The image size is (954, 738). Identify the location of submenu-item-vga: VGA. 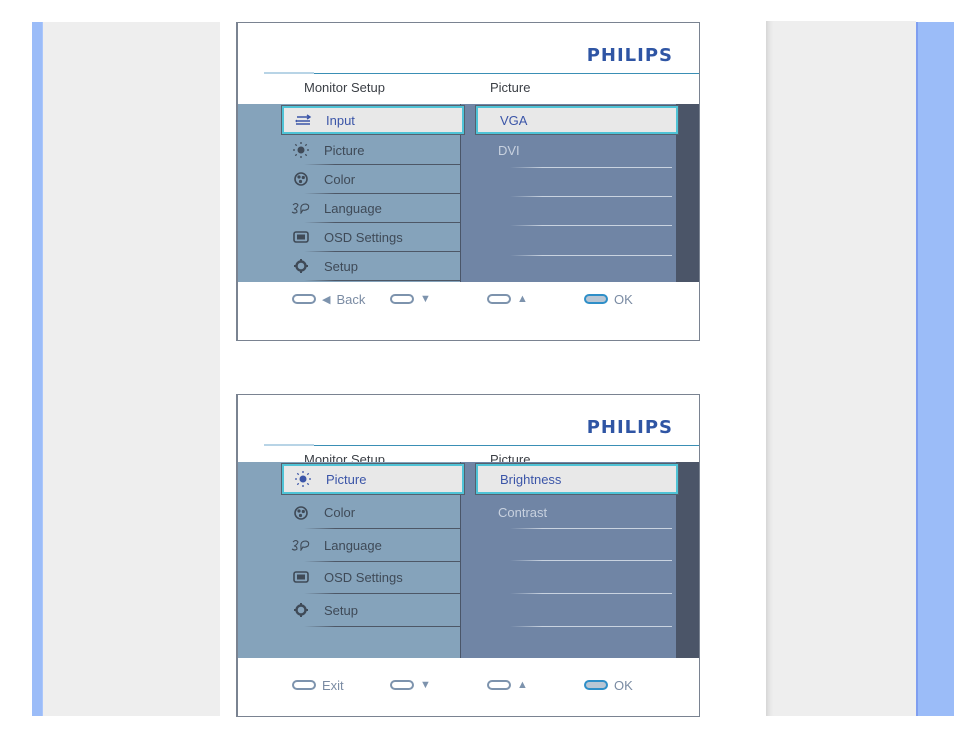
(577, 120).